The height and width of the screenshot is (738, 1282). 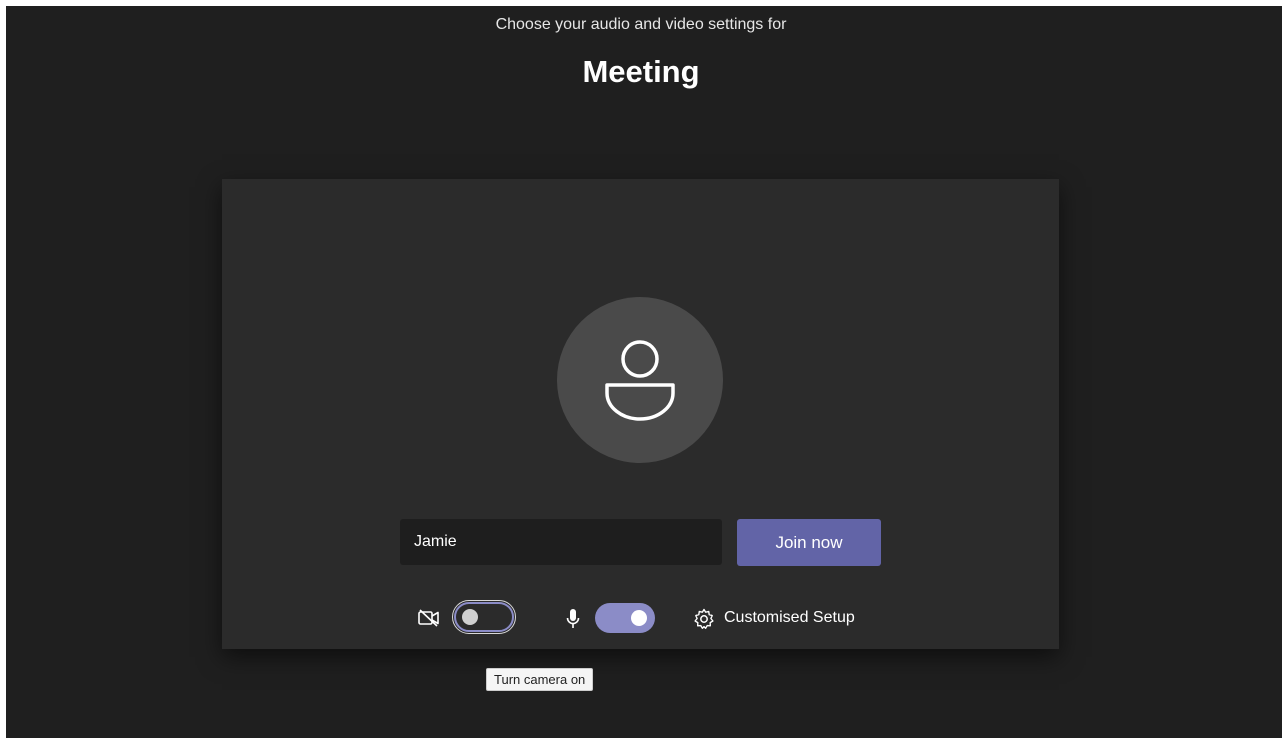 I want to click on microphone-icon, so click(x=573, y=621).